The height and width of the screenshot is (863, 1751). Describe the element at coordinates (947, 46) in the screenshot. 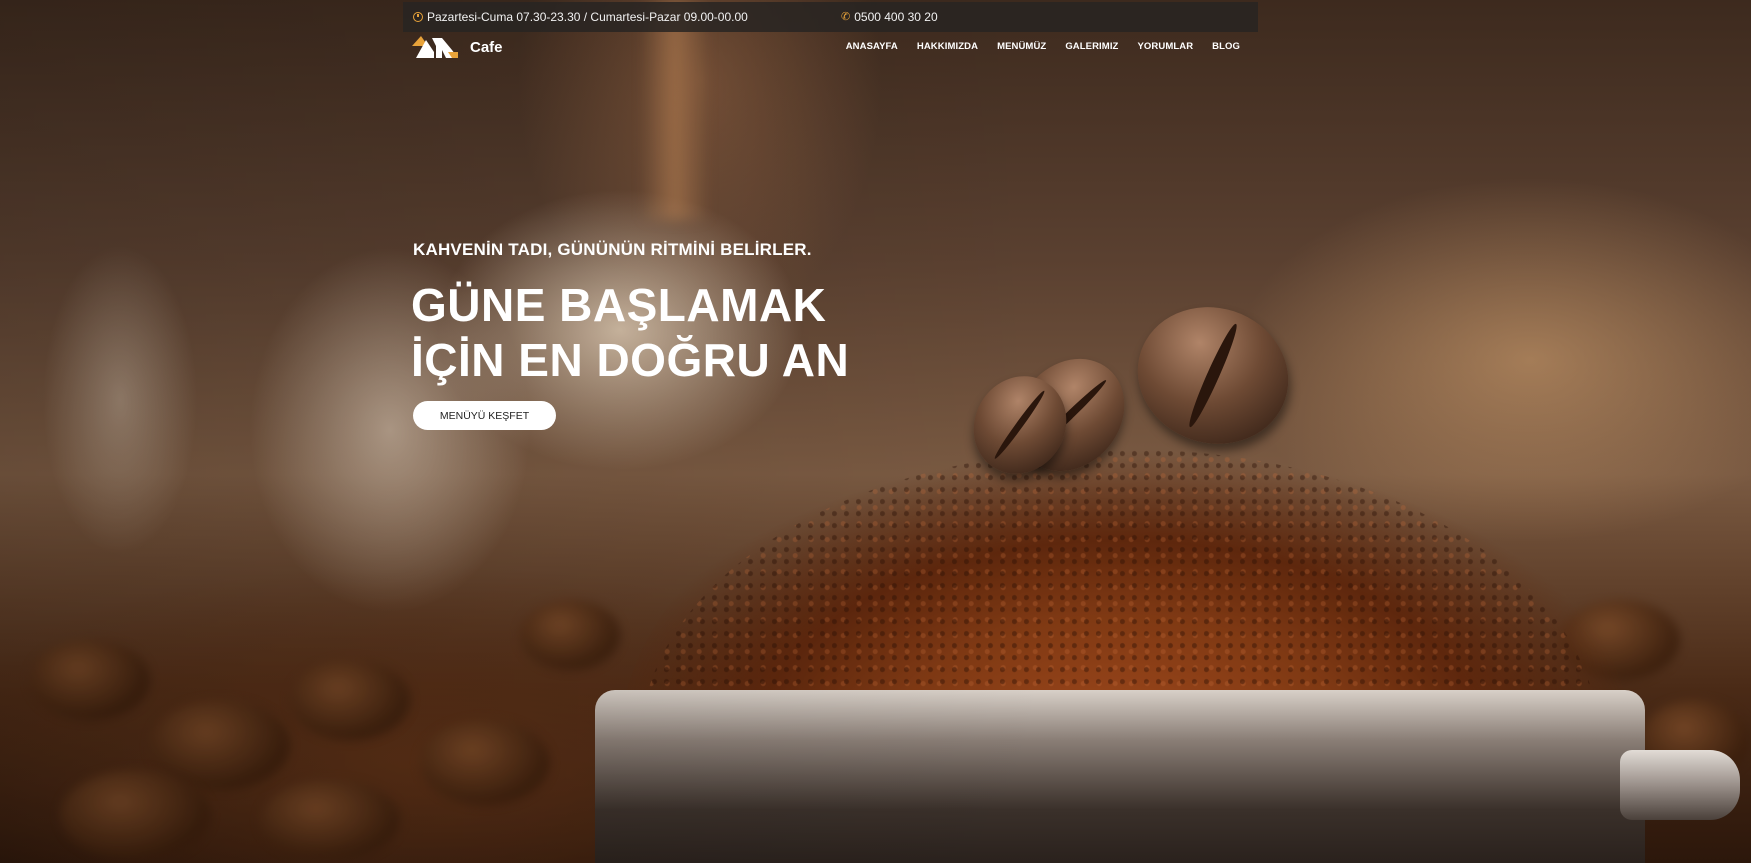

I see `nav-item-hakkimizda: HAKKIMIZDA` at that location.